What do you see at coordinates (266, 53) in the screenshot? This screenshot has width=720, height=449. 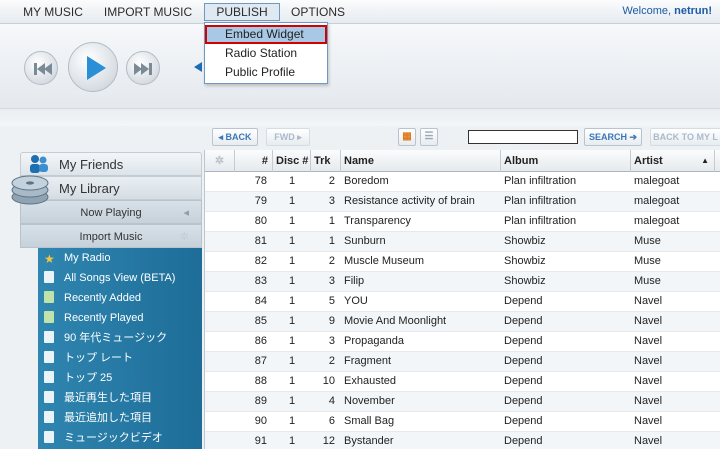 I see `menu-radio-station: Radio Station` at bounding box center [266, 53].